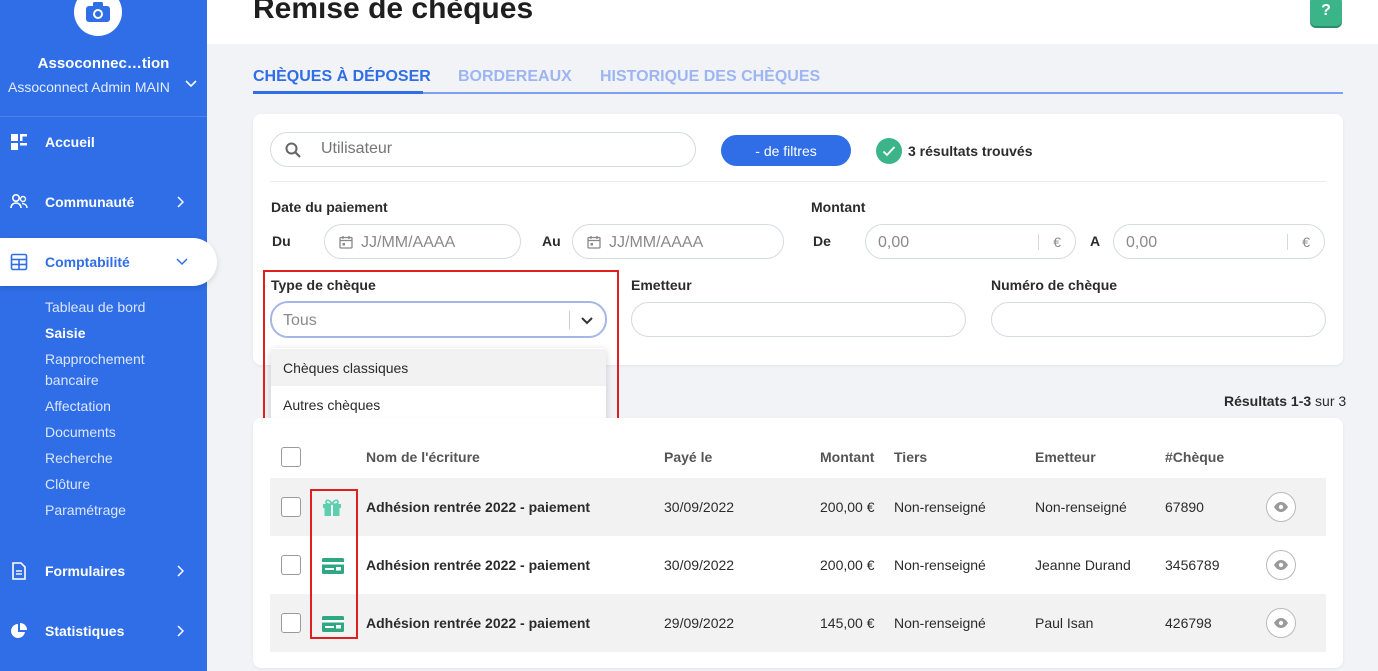 The image size is (1378, 671). Describe the element at coordinates (501, 149) in the screenshot. I see `search-input` at that location.